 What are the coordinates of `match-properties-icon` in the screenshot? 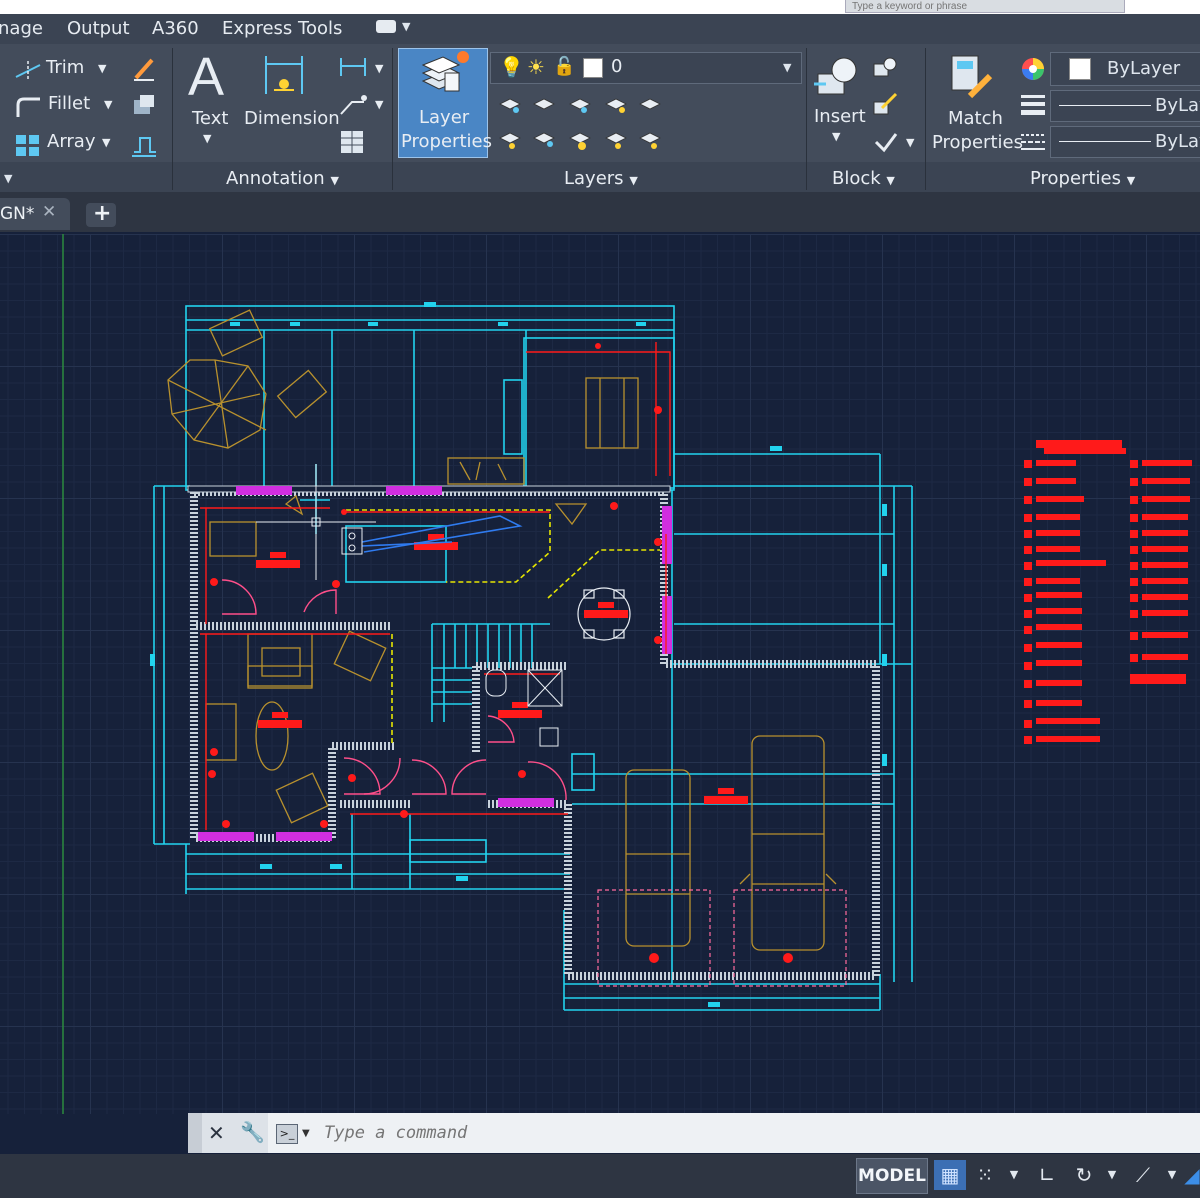 It's located at (972, 77).